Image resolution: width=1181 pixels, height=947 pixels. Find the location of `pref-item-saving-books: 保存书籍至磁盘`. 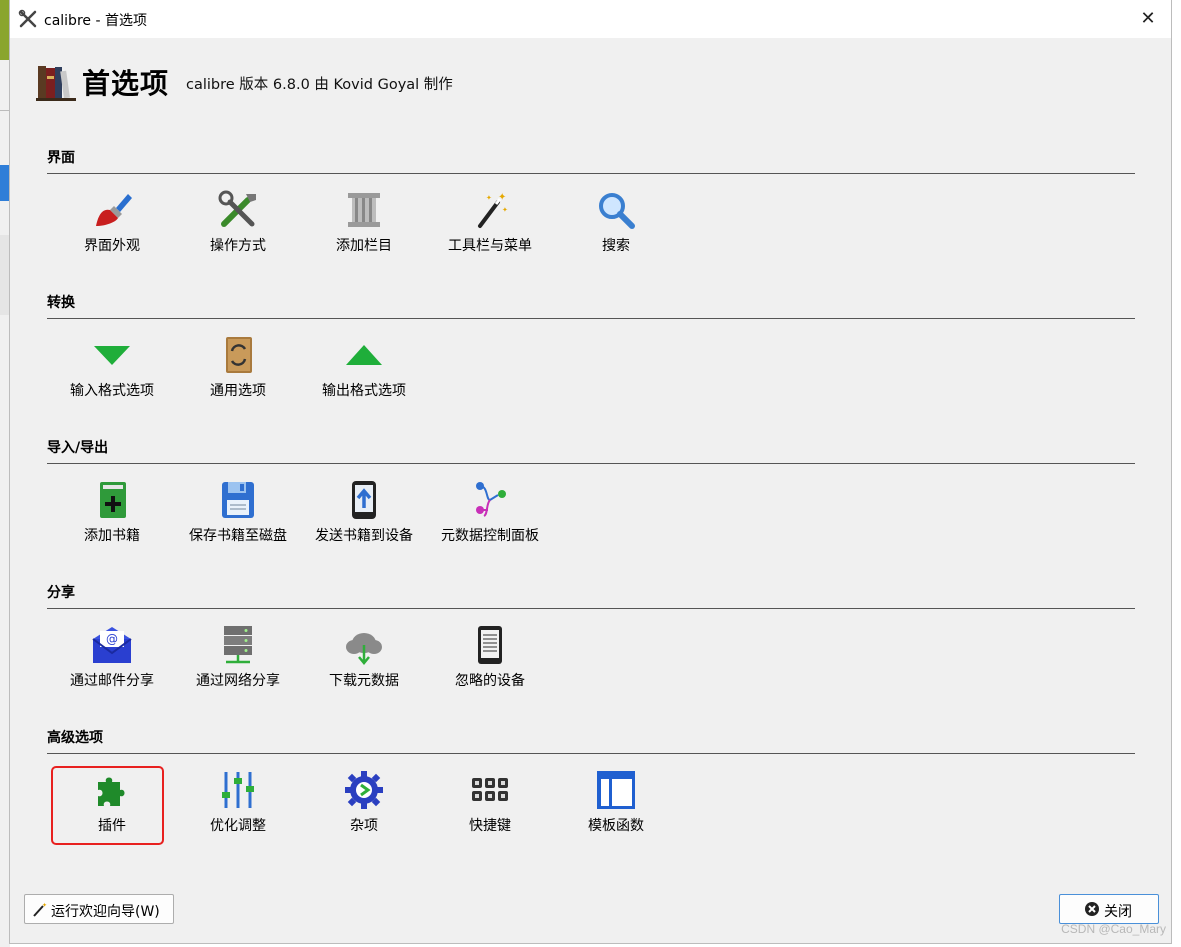

pref-item-saving-books: 保存书籍至磁盘 is located at coordinates (238, 515).